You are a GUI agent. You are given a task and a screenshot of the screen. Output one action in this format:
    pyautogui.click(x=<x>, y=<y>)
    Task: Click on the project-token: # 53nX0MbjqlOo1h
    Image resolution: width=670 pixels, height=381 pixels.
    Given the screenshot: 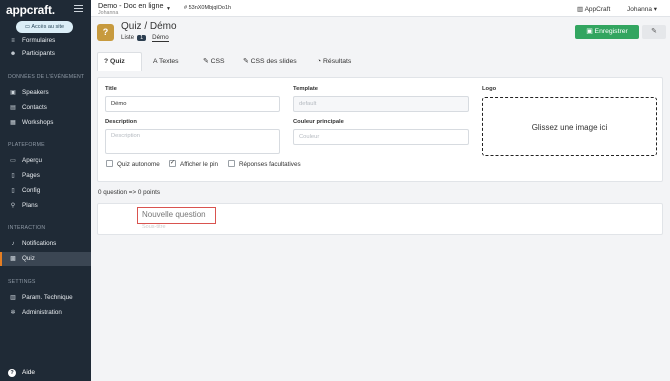 What is the action you would take?
    pyautogui.click(x=208, y=8)
    